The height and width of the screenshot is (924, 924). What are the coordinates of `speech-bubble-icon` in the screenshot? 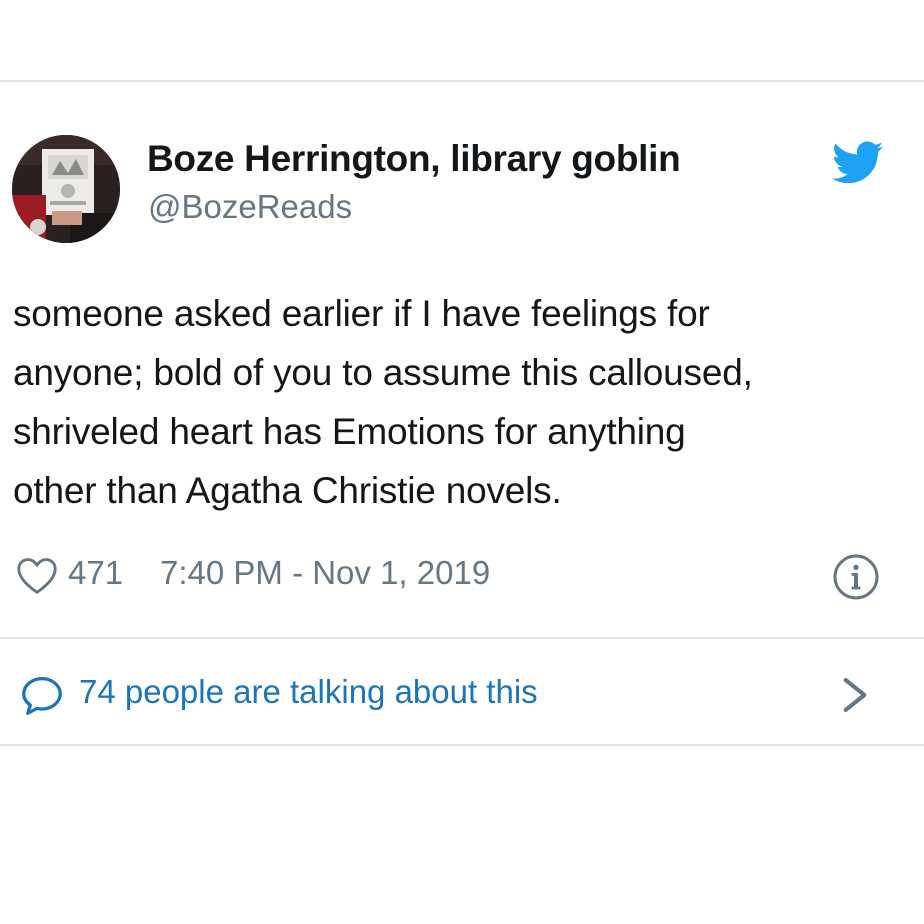 It's located at (42, 696).